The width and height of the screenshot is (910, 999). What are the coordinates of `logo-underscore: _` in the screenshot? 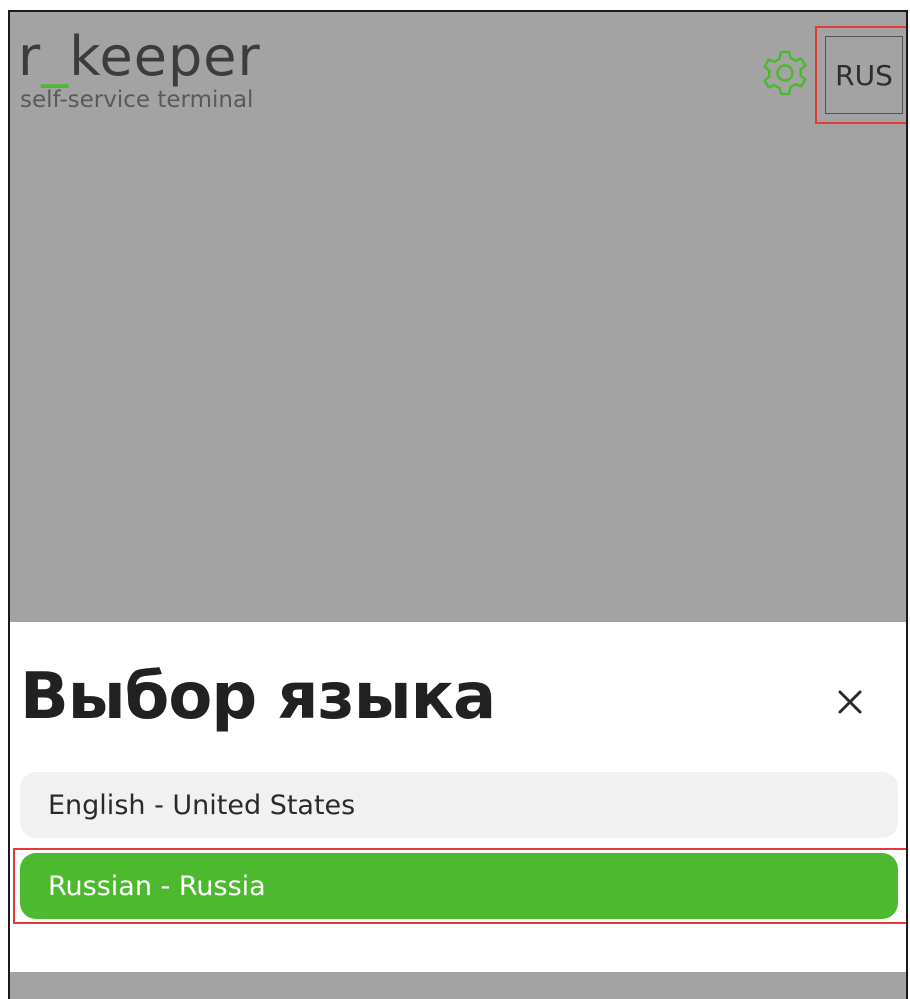 It's located at (55, 56).